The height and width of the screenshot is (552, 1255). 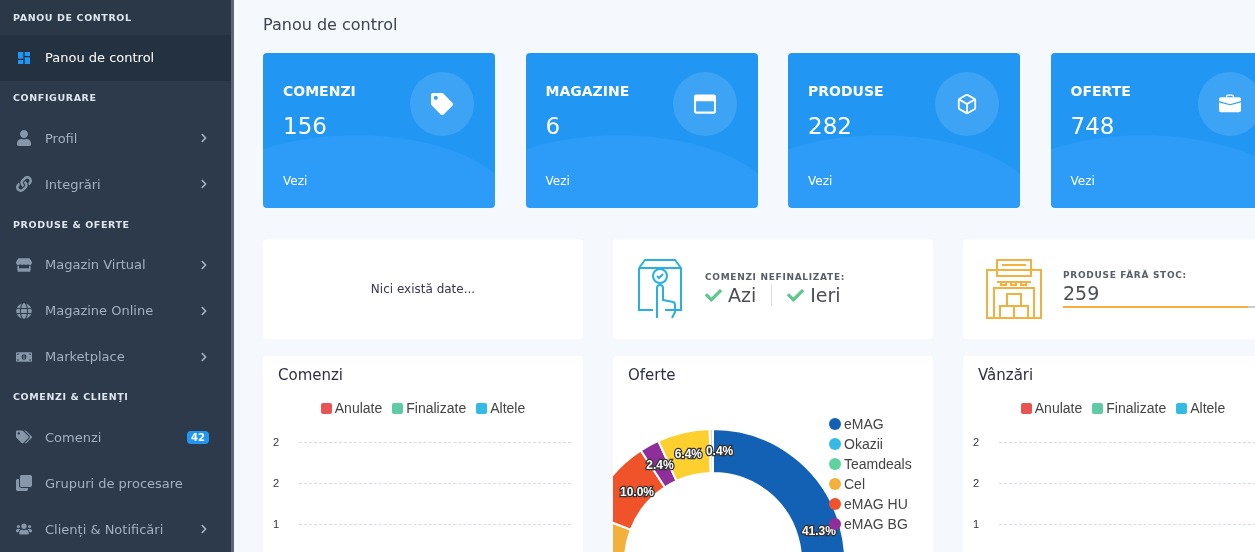 What do you see at coordinates (105, 529) in the screenshot?
I see `sidebar-item-label: Clienți & Notificări` at bounding box center [105, 529].